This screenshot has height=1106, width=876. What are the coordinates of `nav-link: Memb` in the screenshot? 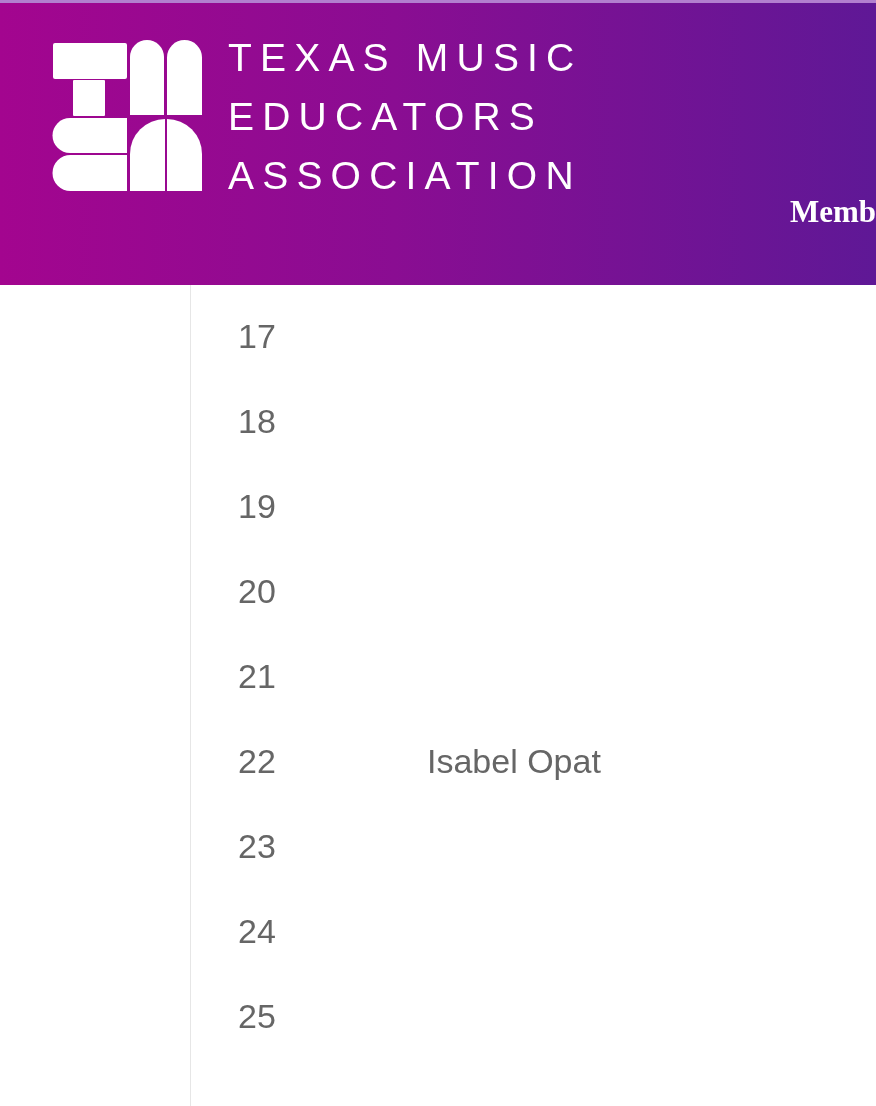 It's located at (832, 212).